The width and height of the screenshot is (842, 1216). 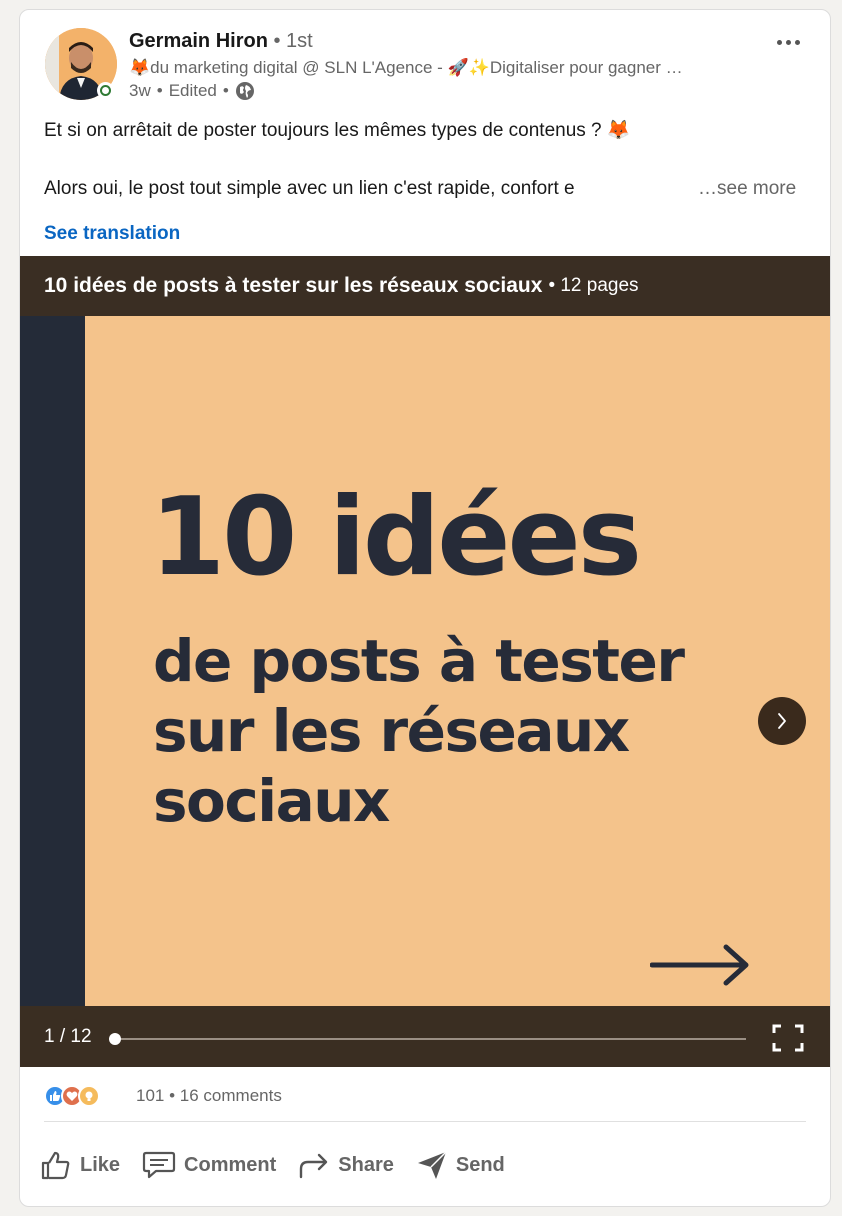 What do you see at coordinates (55, 1165) in the screenshot?
I see `thumbs-up-icon` at bounding box center [55, 1165].